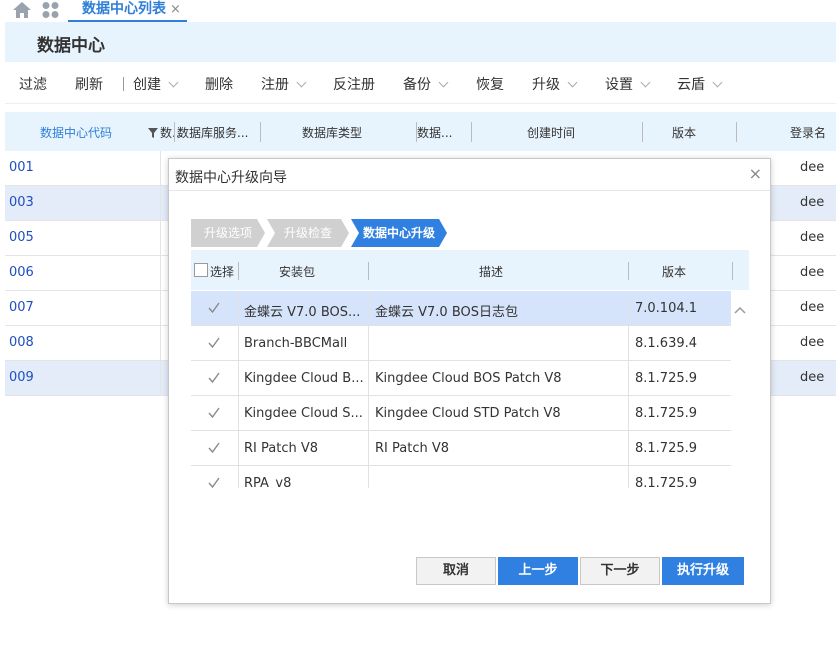 The width and height of the screenshot is (836, 659). What do you see at coordinates (674, 271) in the screenshot?
I see `header-version: 版本` at bounding box center [674, 271].